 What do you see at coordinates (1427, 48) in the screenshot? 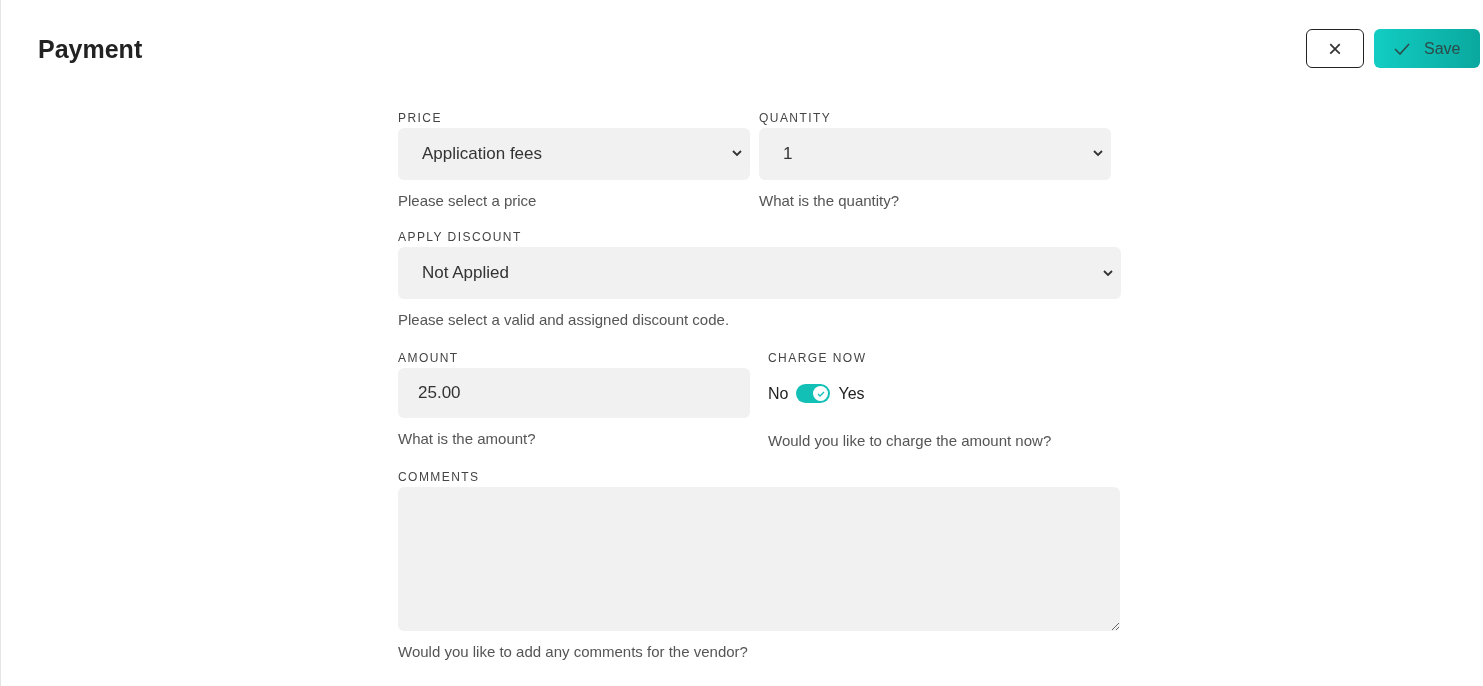
I see `save-button: Save` at bounding box center [1427, 48].